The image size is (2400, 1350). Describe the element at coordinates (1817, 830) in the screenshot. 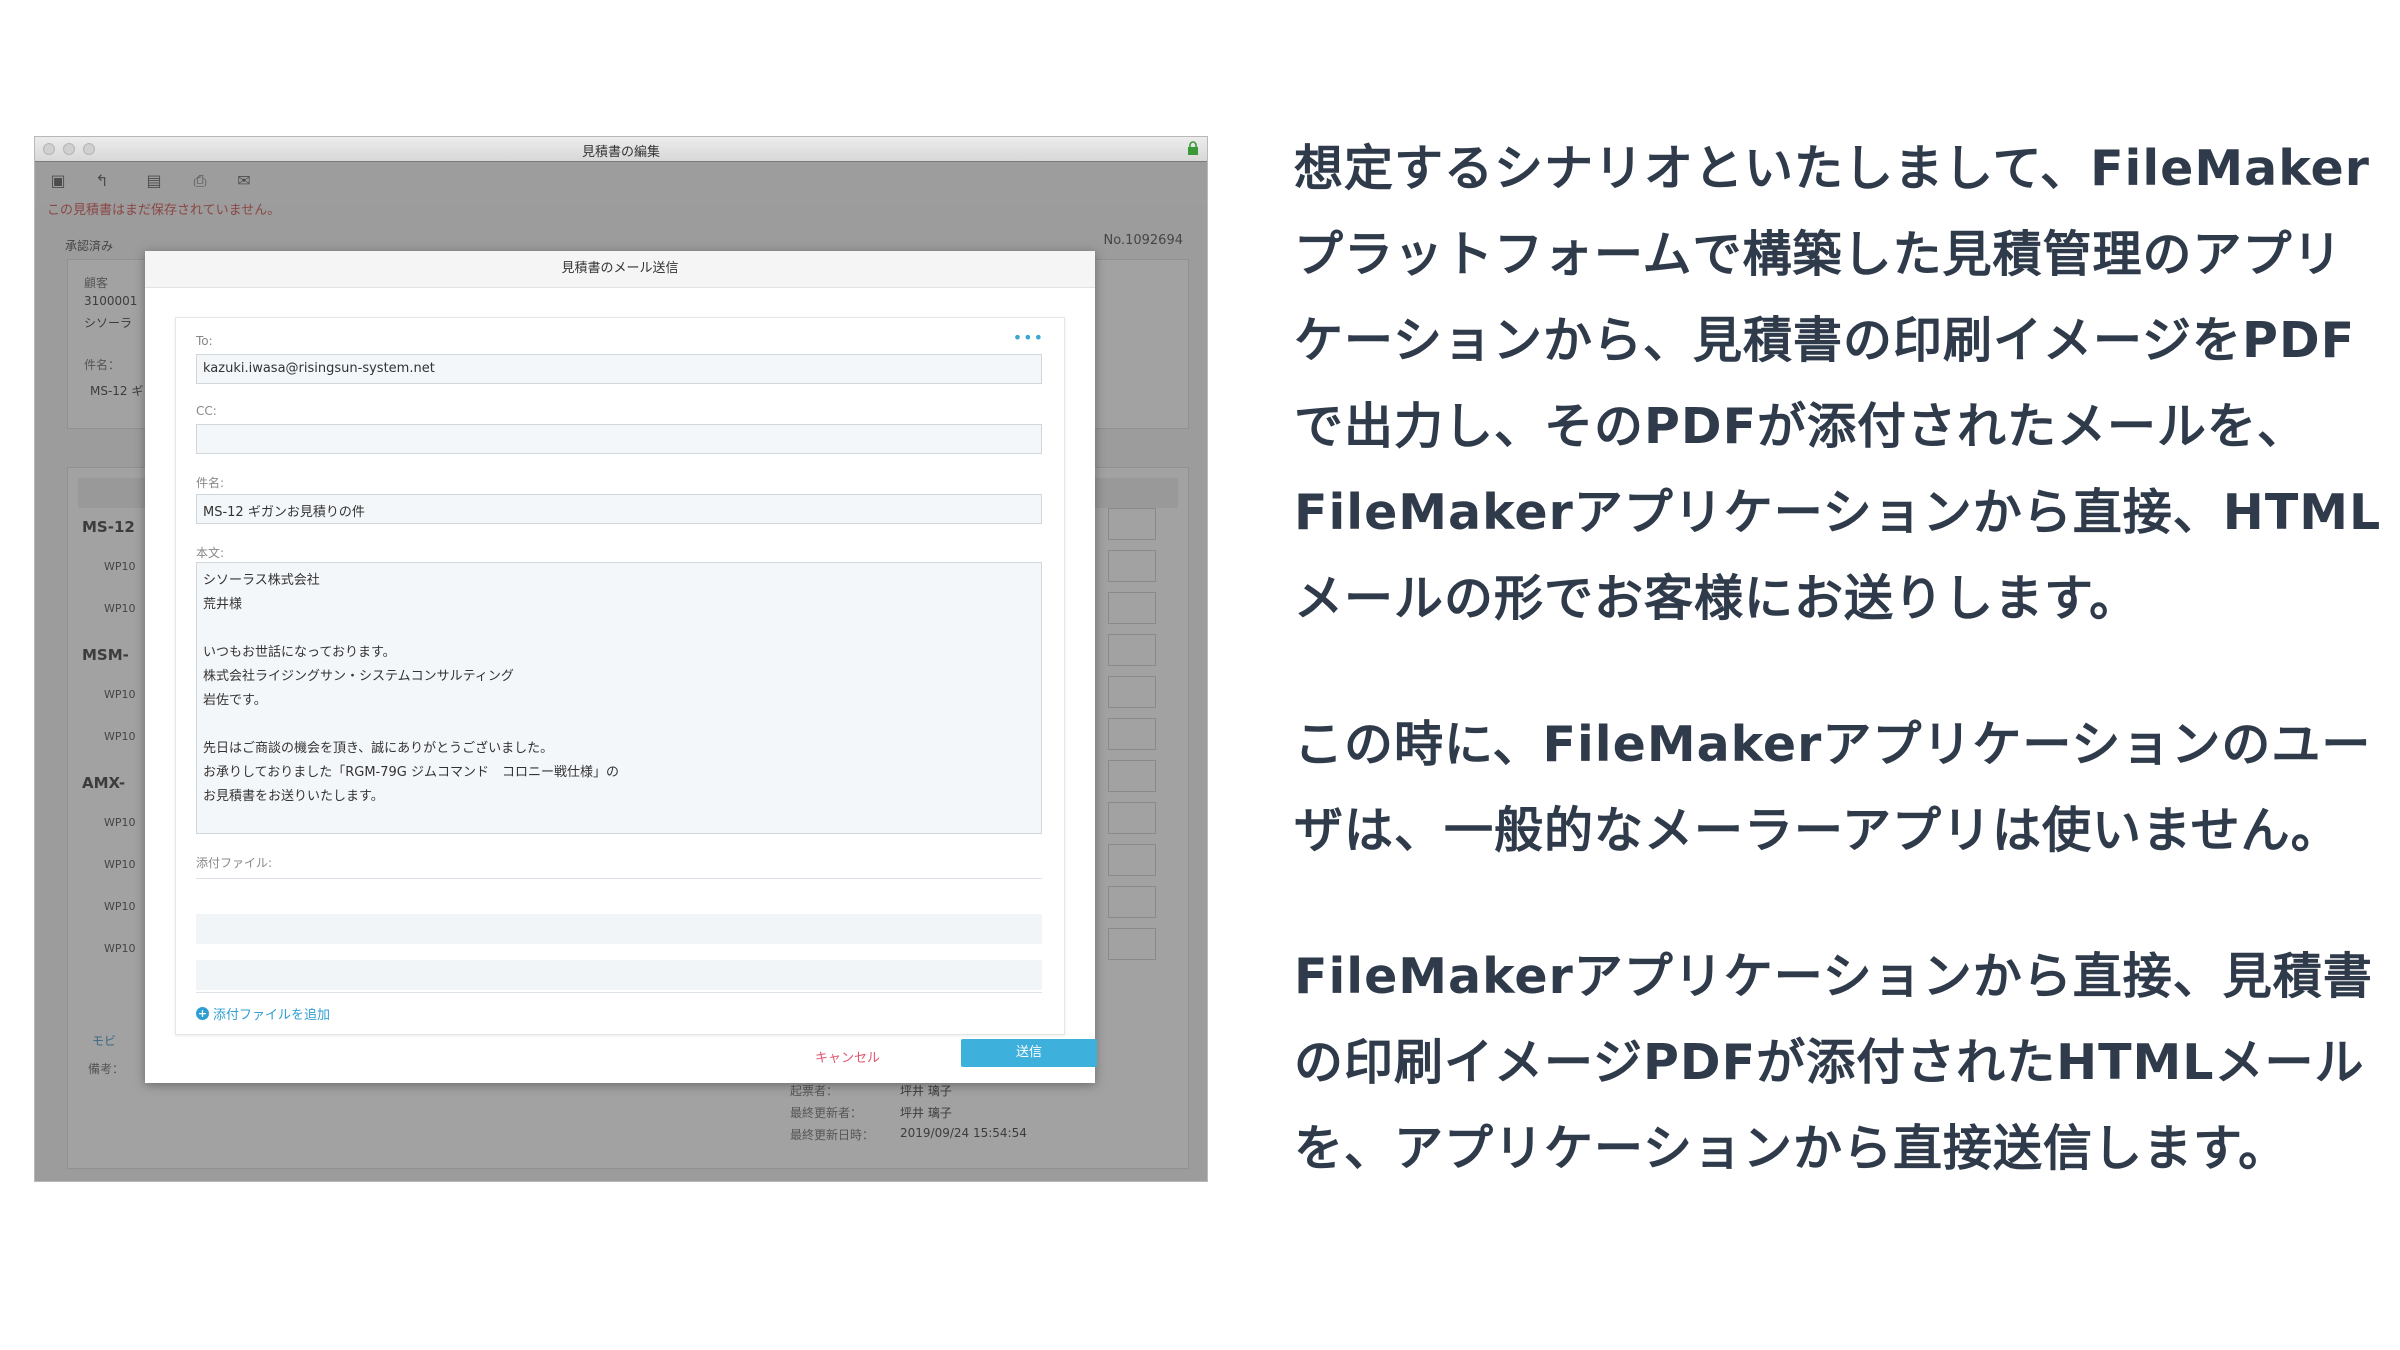

I see `description-line: ザは、一般的なメーラーアプリは使いません。` at that location.